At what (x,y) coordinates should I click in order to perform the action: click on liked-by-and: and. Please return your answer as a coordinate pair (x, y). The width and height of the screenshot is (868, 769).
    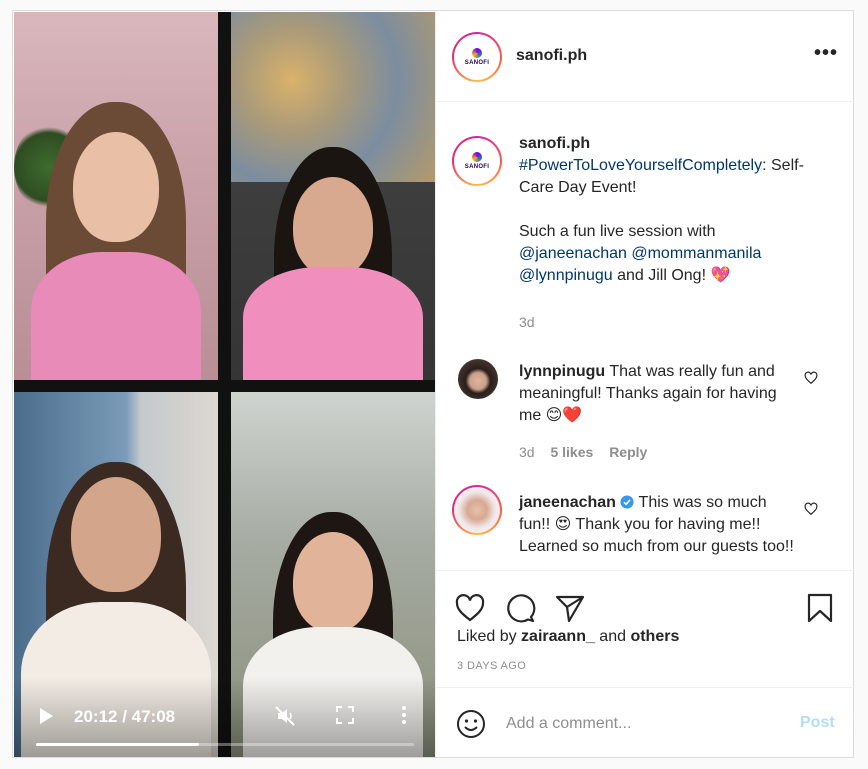
    Looking at the image, I should click on (612, 636).